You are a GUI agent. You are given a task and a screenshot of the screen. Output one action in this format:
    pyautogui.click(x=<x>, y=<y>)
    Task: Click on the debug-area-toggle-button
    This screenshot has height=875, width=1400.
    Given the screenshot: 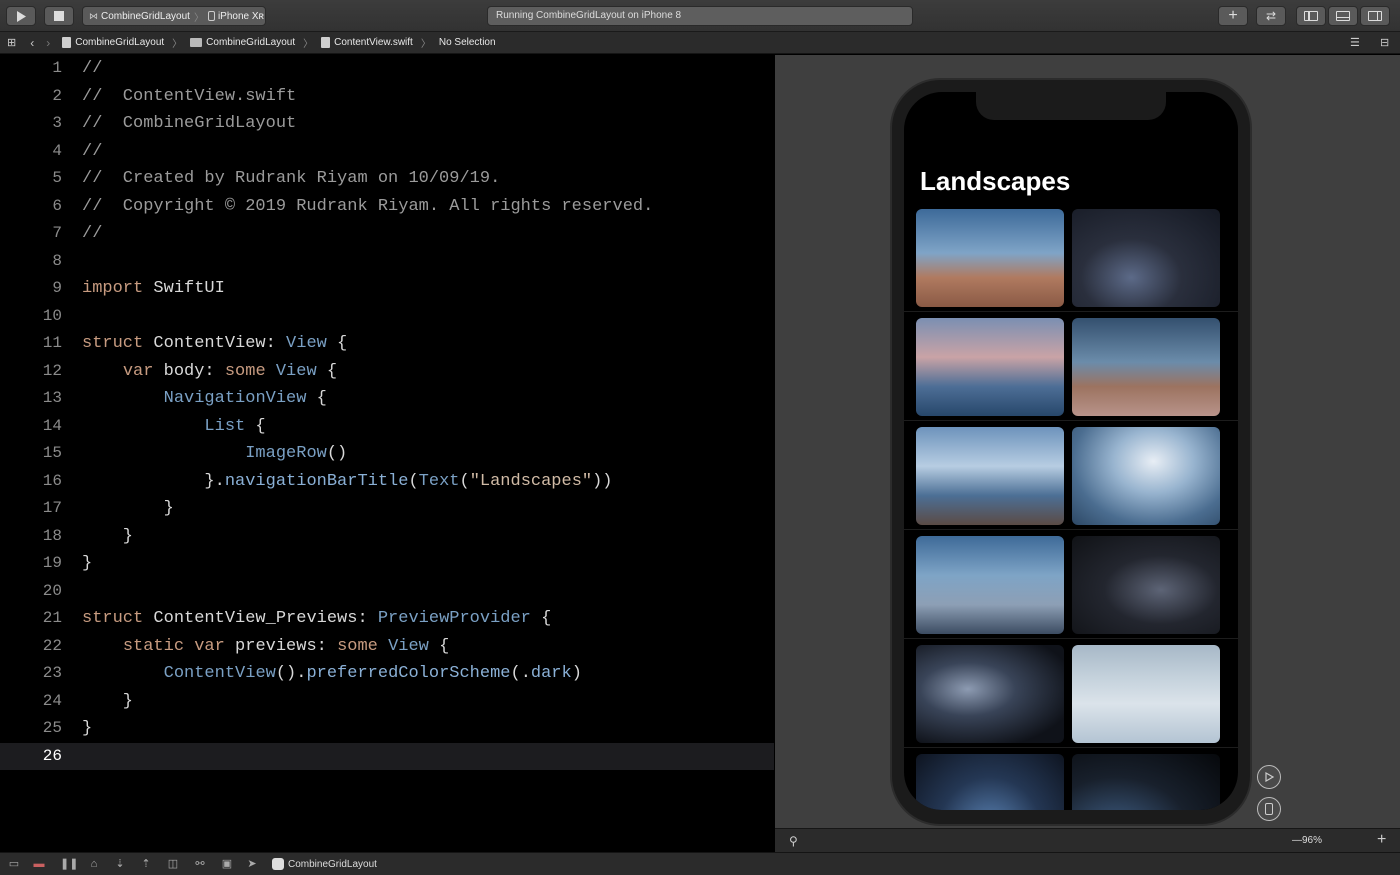 What is the action you would take?
    pyautogui.click(x=1343, y=16)
    